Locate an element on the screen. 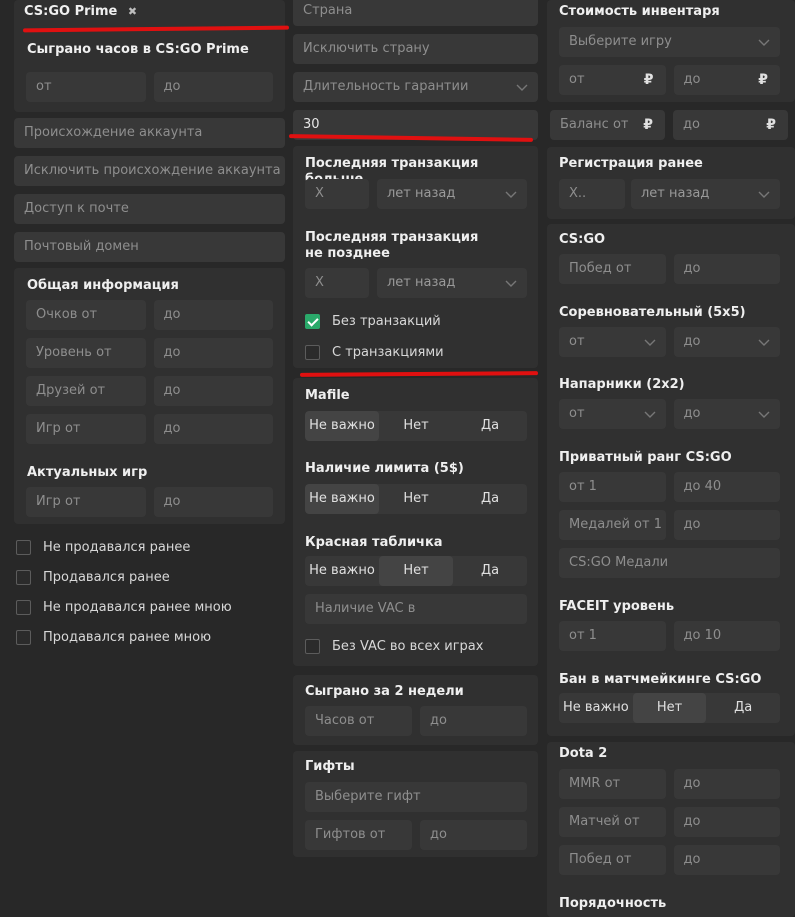 The width and height of the screenshot is (795, 917). country-select: Страна is located at coordinates (415, 13).